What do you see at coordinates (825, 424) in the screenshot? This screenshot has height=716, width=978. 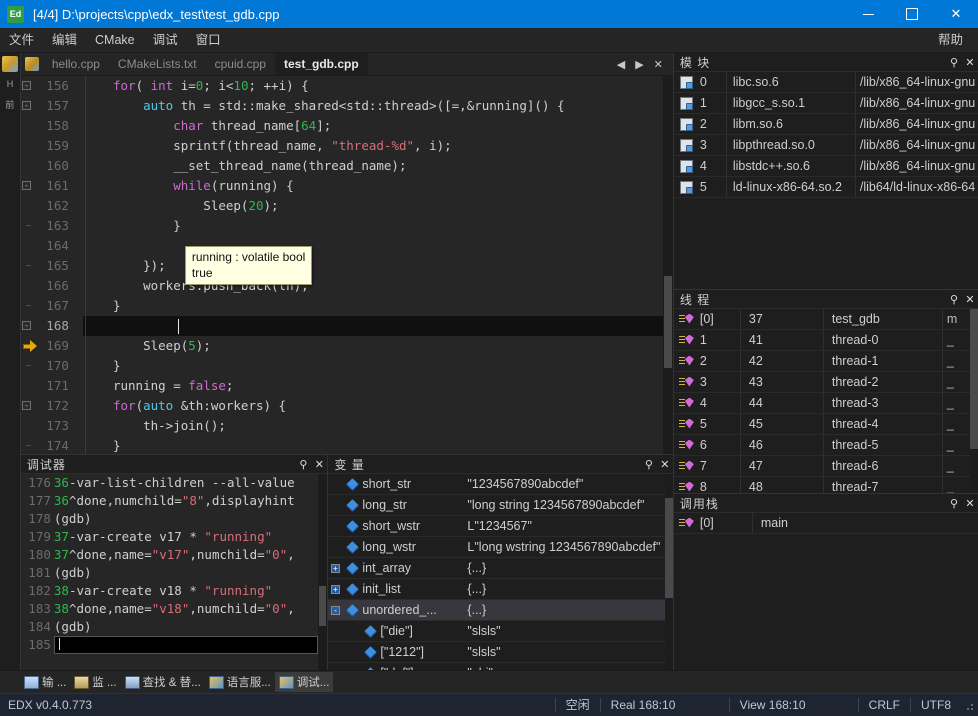 I see `thread-row: 5 45 thread-4 _` at bounding box center [825, 424].